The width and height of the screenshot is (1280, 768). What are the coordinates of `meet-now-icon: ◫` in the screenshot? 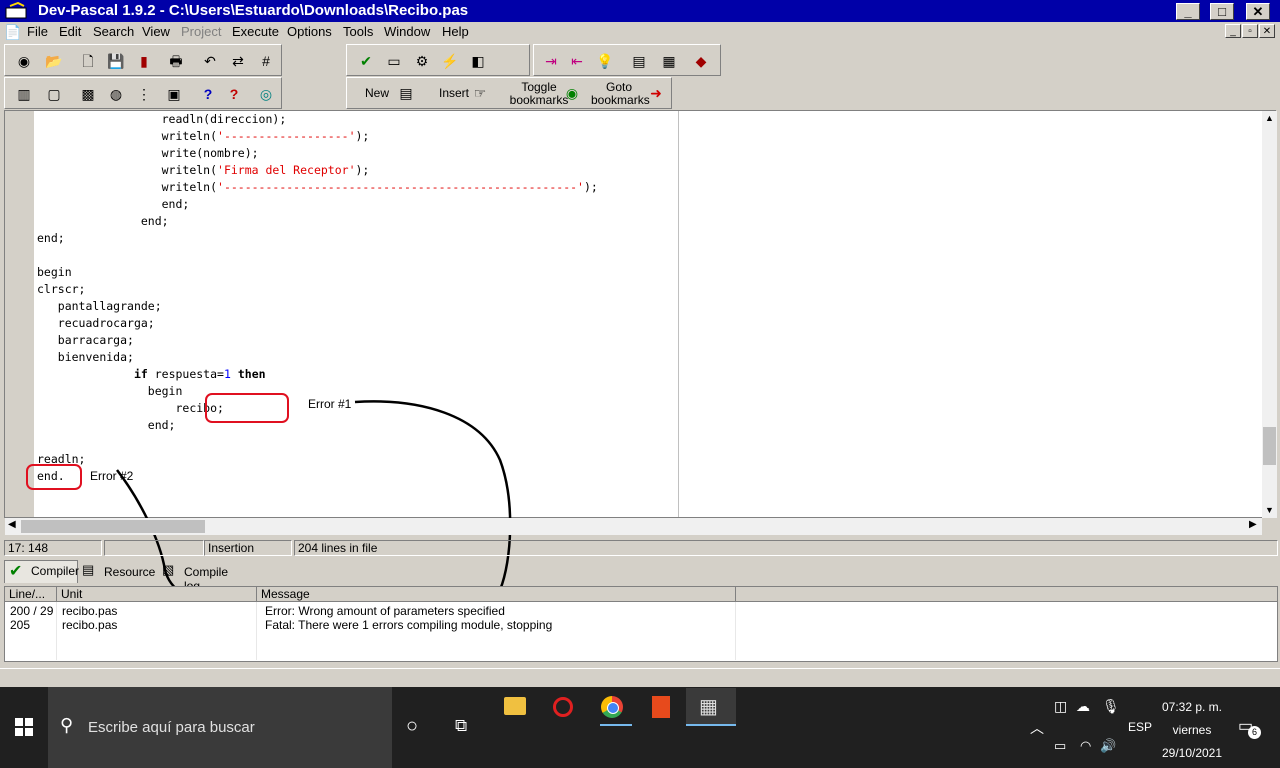 It's located at (1060, 706).